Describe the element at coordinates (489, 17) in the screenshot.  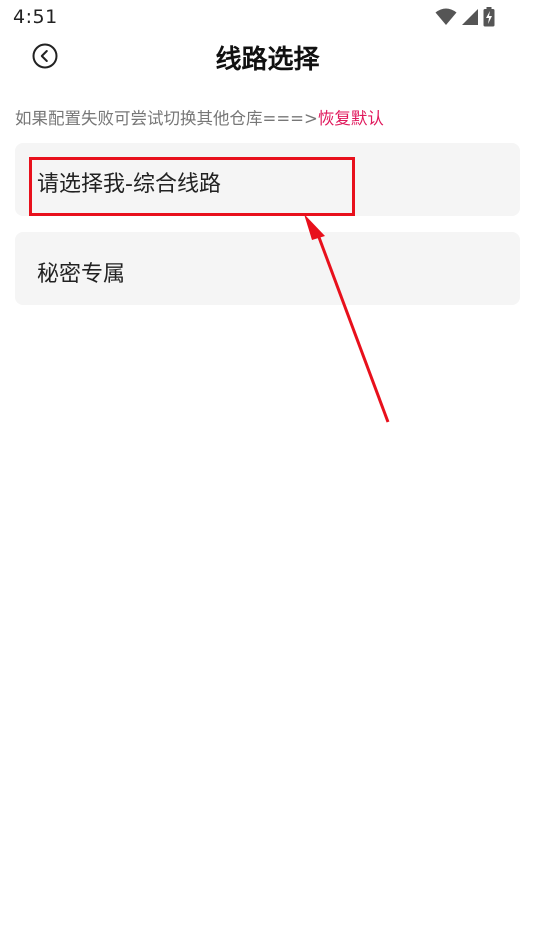
I see `battery-charging-icon` at that location.